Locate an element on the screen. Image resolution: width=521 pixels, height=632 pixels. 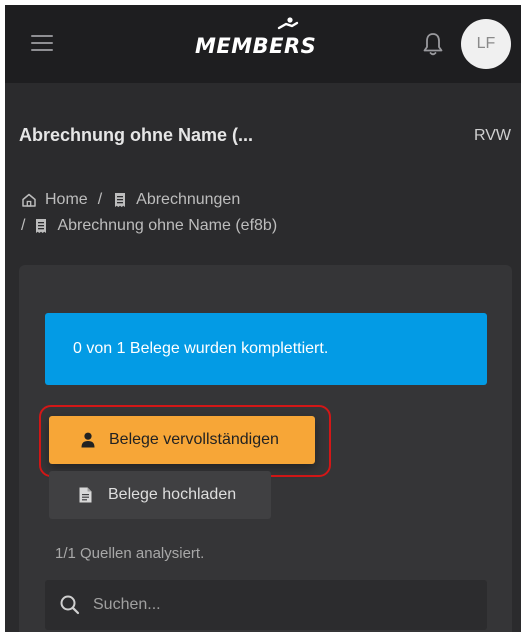
upload-receipts-label: Belege hochladen is located at coordinates (172, 494).